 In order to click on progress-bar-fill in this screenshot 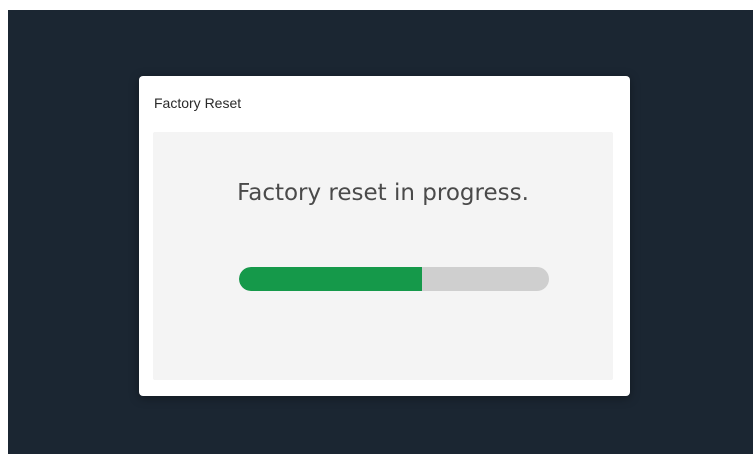, I will do `click(330, 279)`.